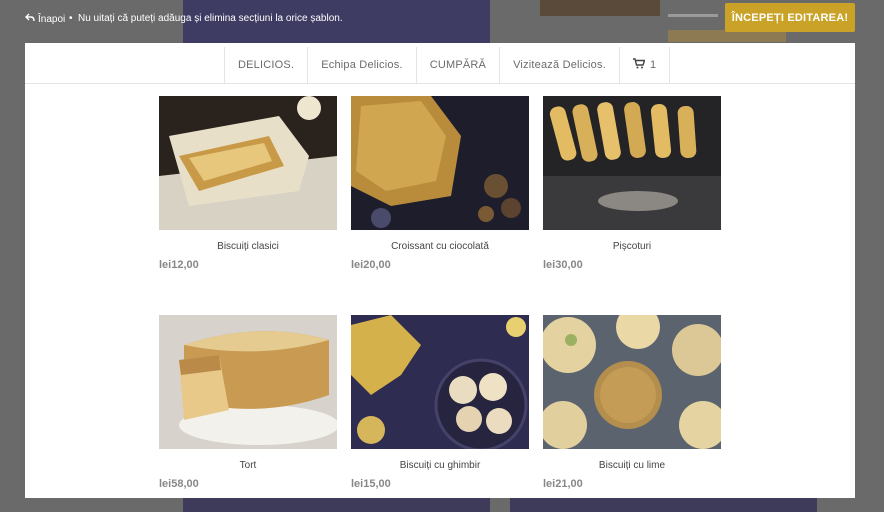 Image resolution: width=884 pixels, height=512 pixels. What do you see at coordinates (663, 505) in the screenshot?
I see `background-footer-image-right` at bounding box center [663, 505].